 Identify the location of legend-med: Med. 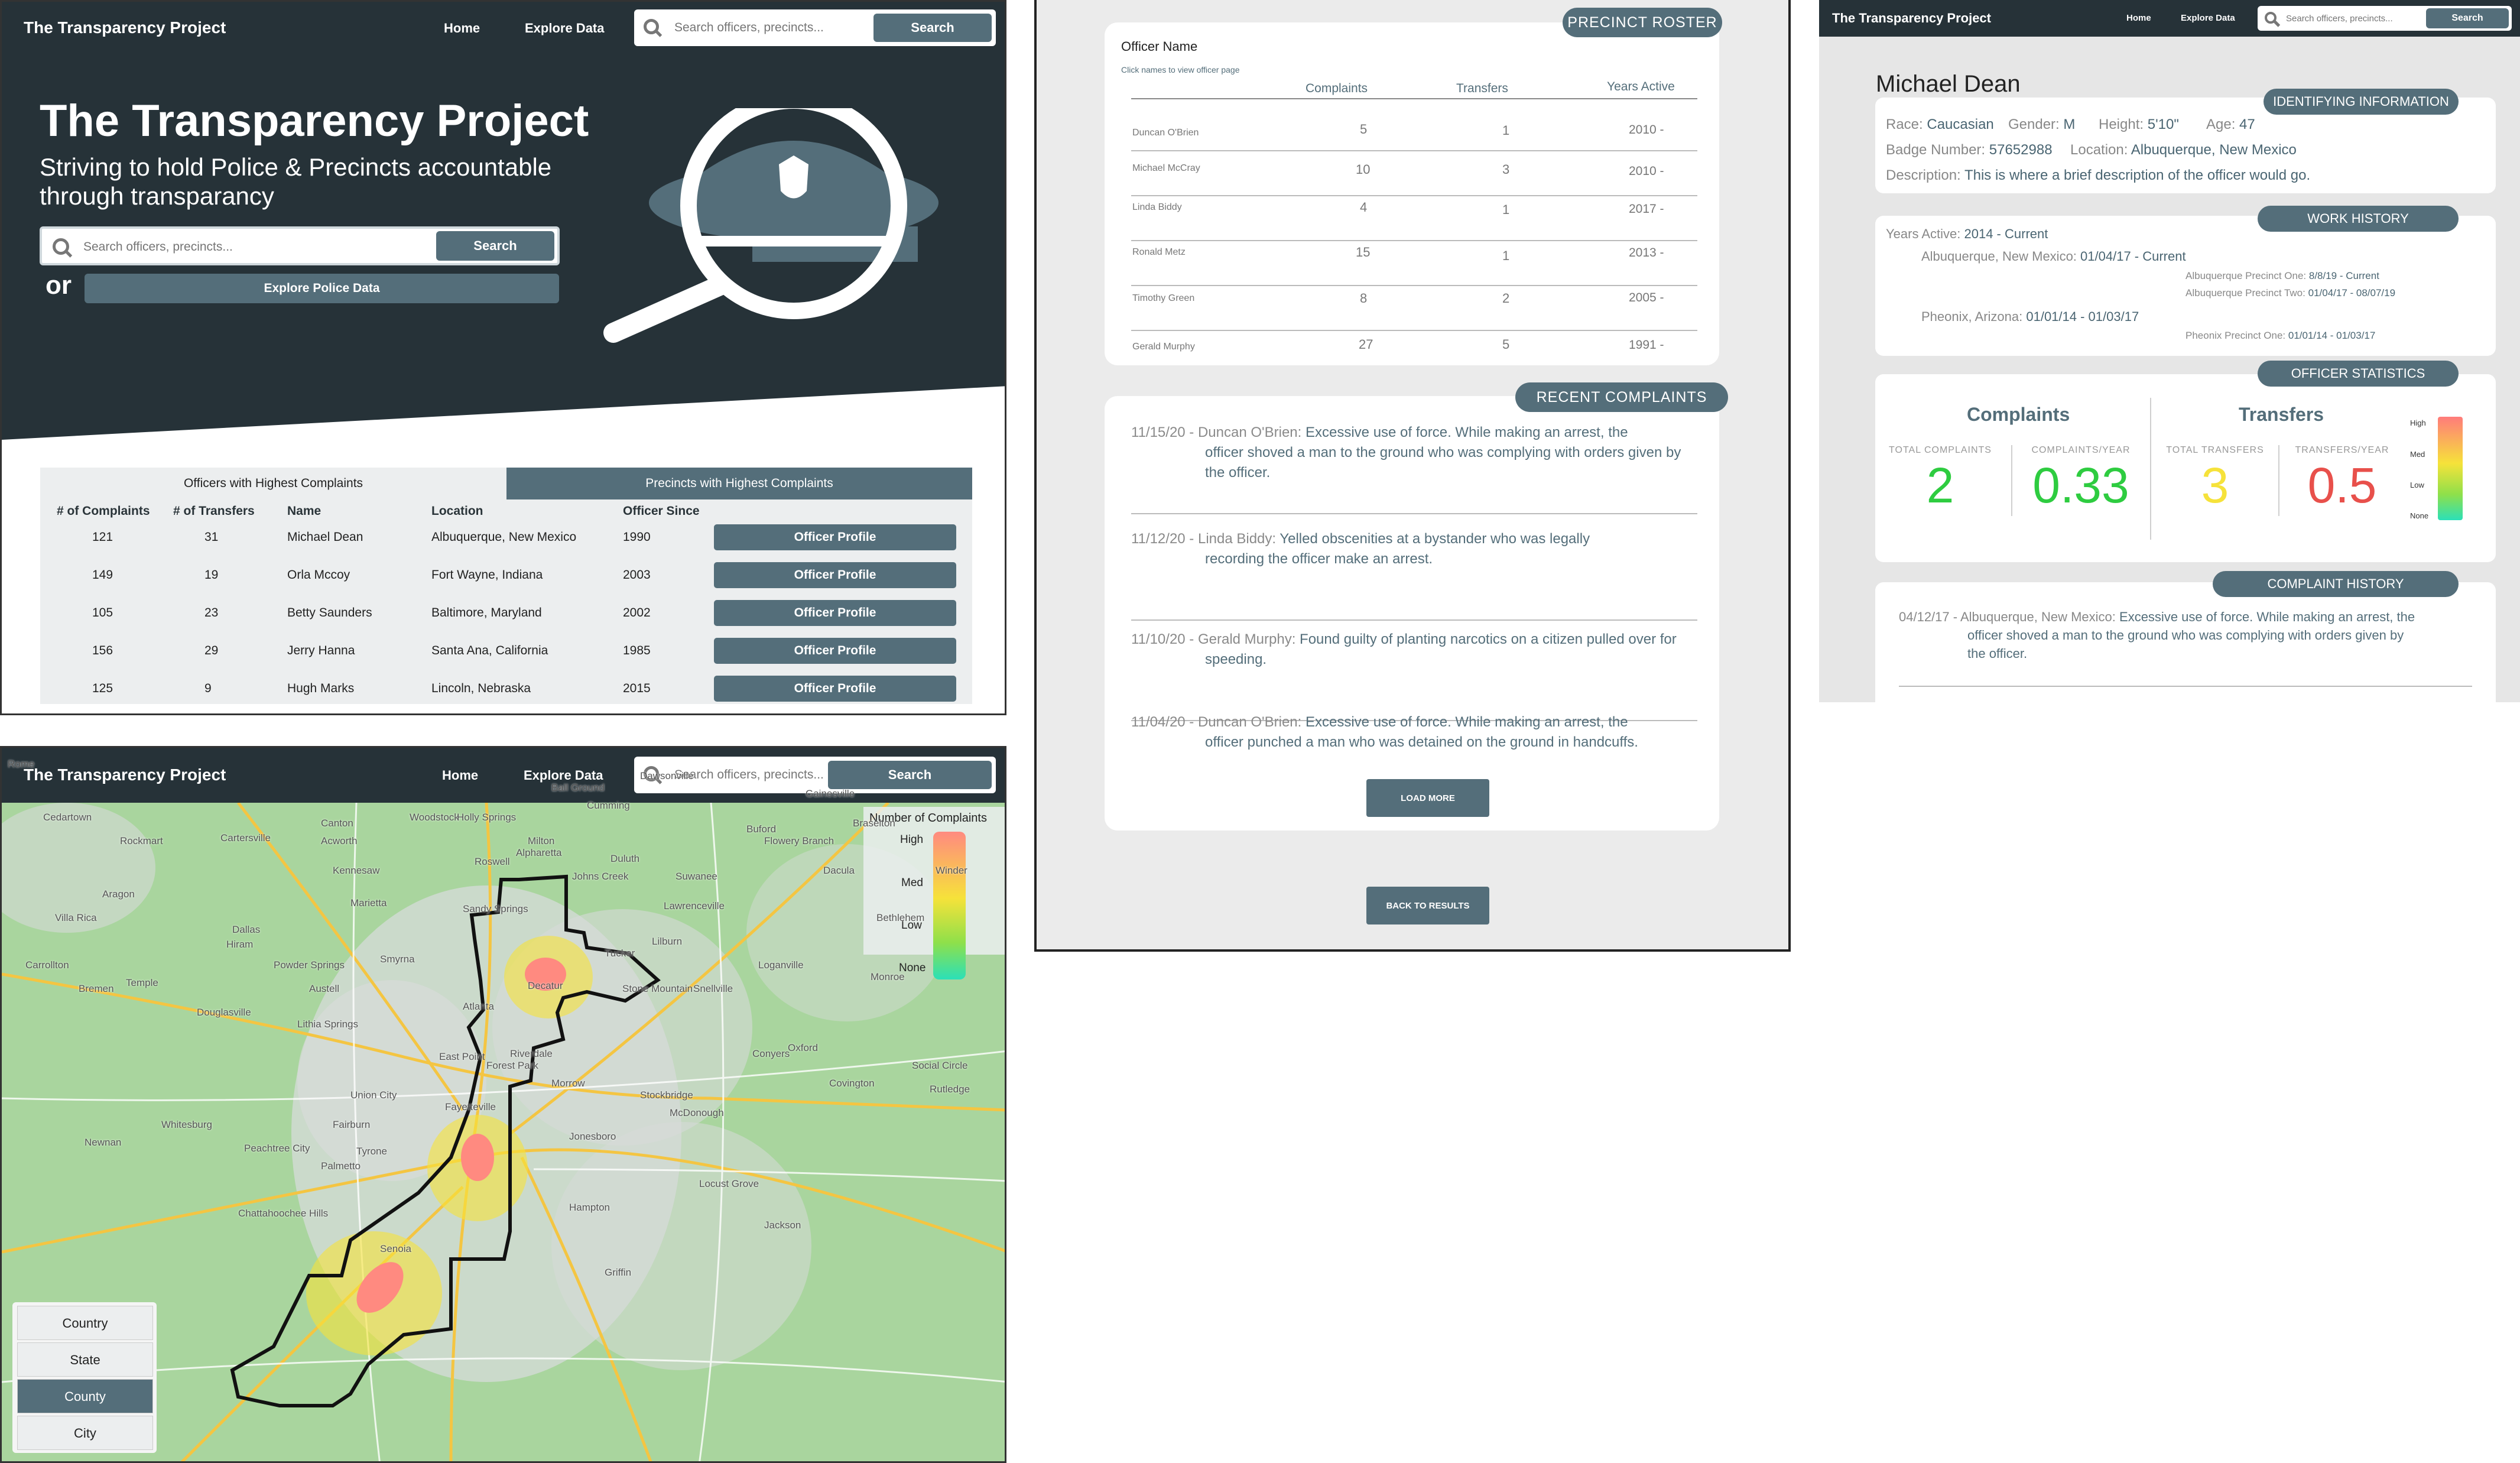
(2417, 454).